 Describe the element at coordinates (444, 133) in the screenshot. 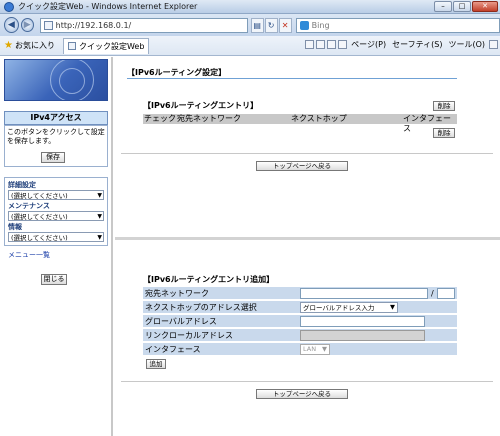

I see `delete-button-bottom: 削除` at that location.